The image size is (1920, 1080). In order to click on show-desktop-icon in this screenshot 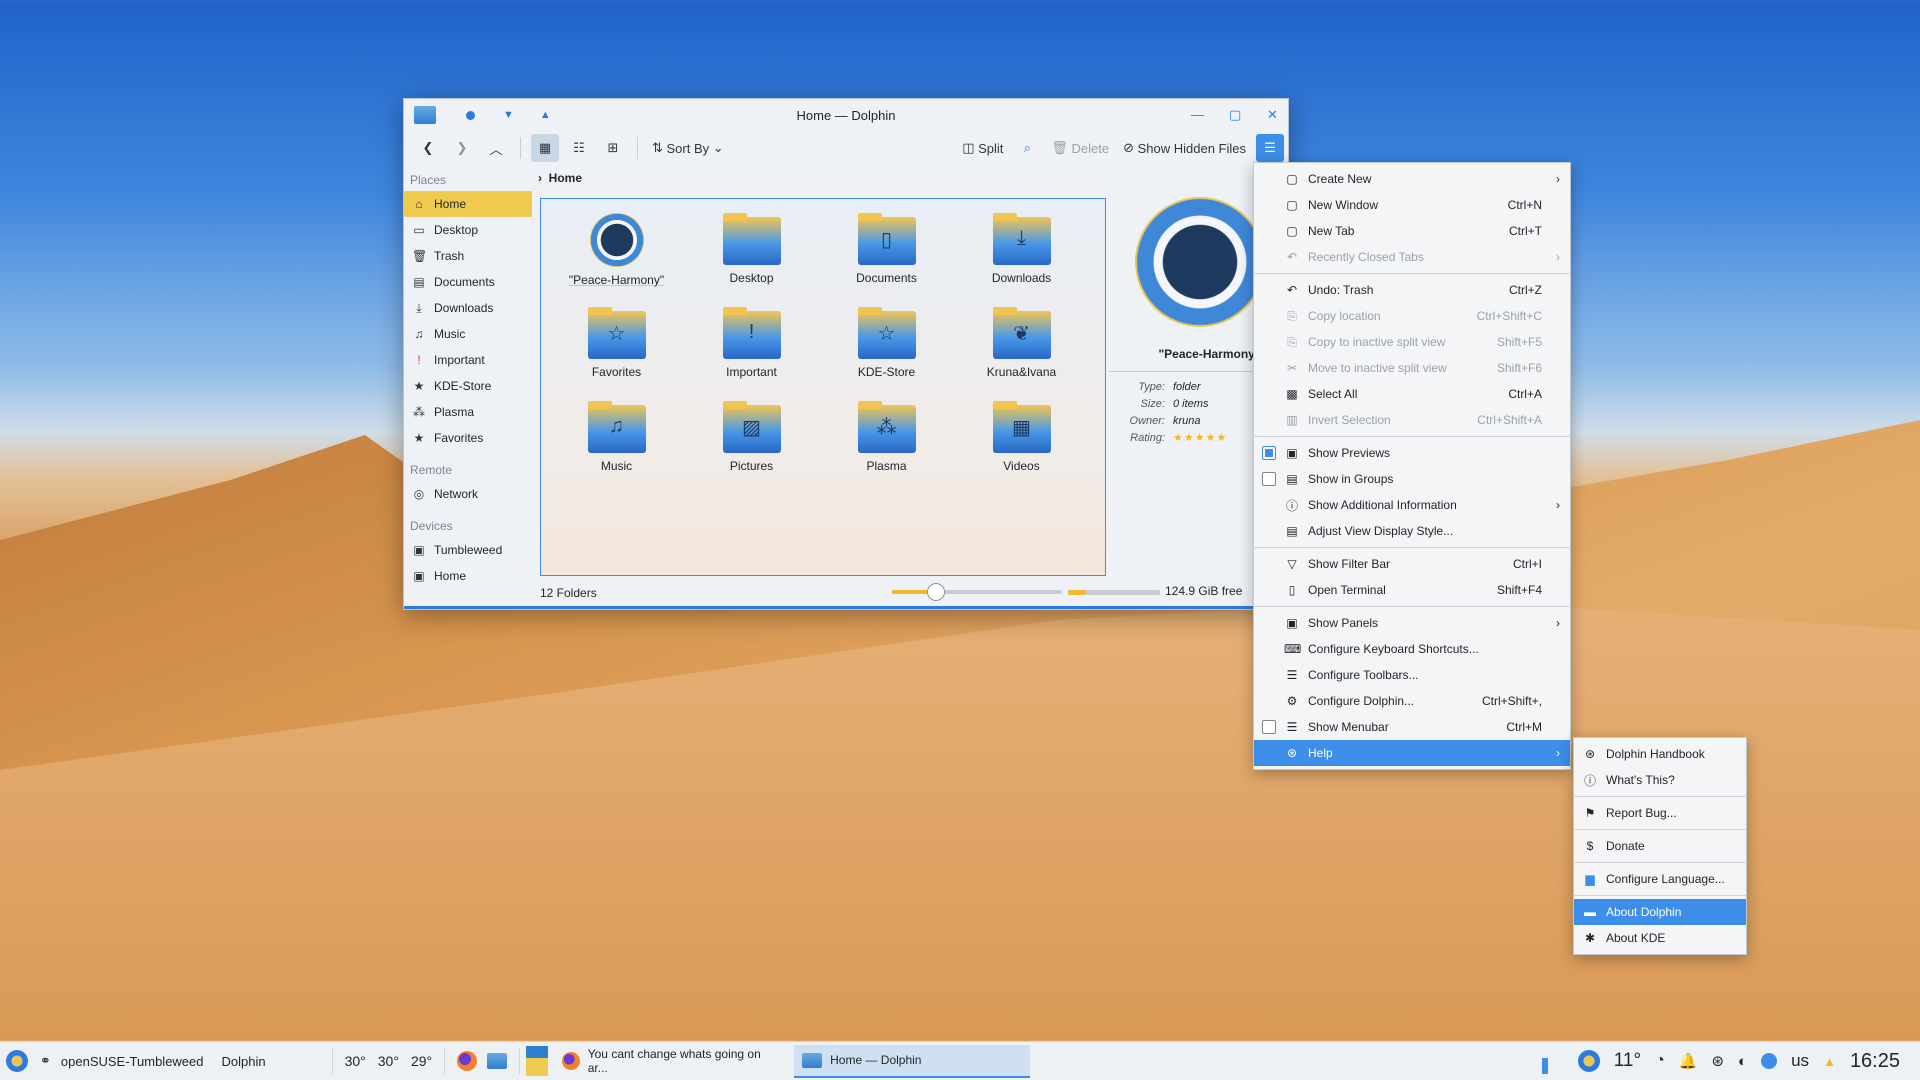, I will do `click(1552, 1066)`.